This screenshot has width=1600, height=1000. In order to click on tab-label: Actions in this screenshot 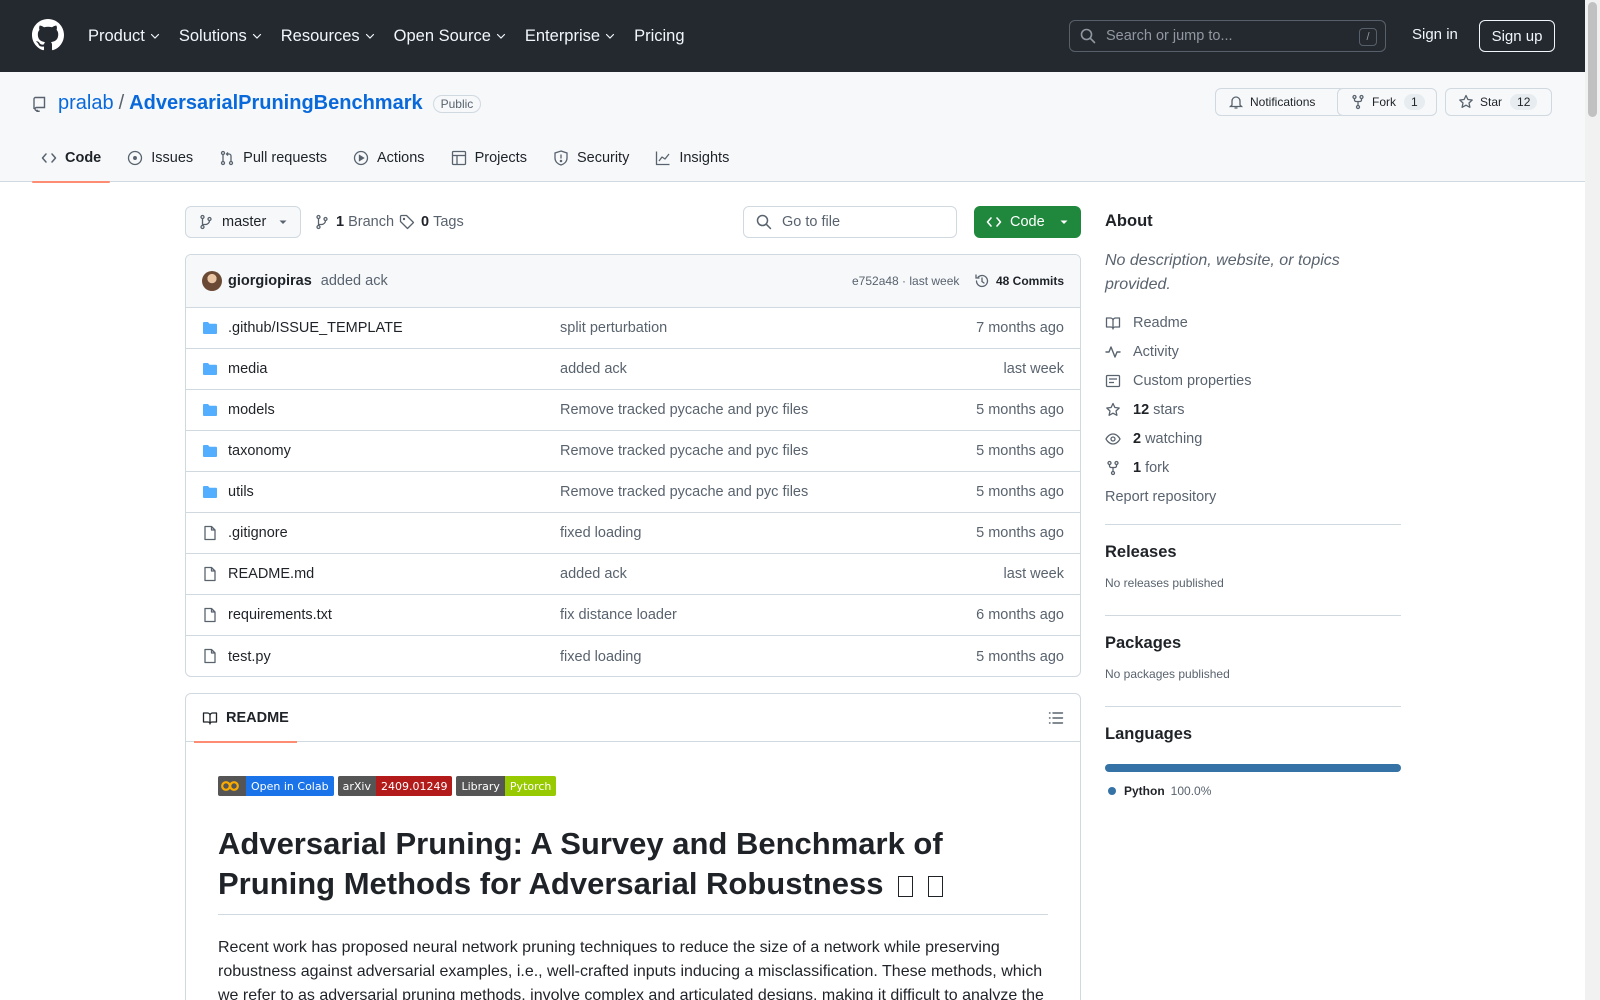, I will do `click(401, 158)`.